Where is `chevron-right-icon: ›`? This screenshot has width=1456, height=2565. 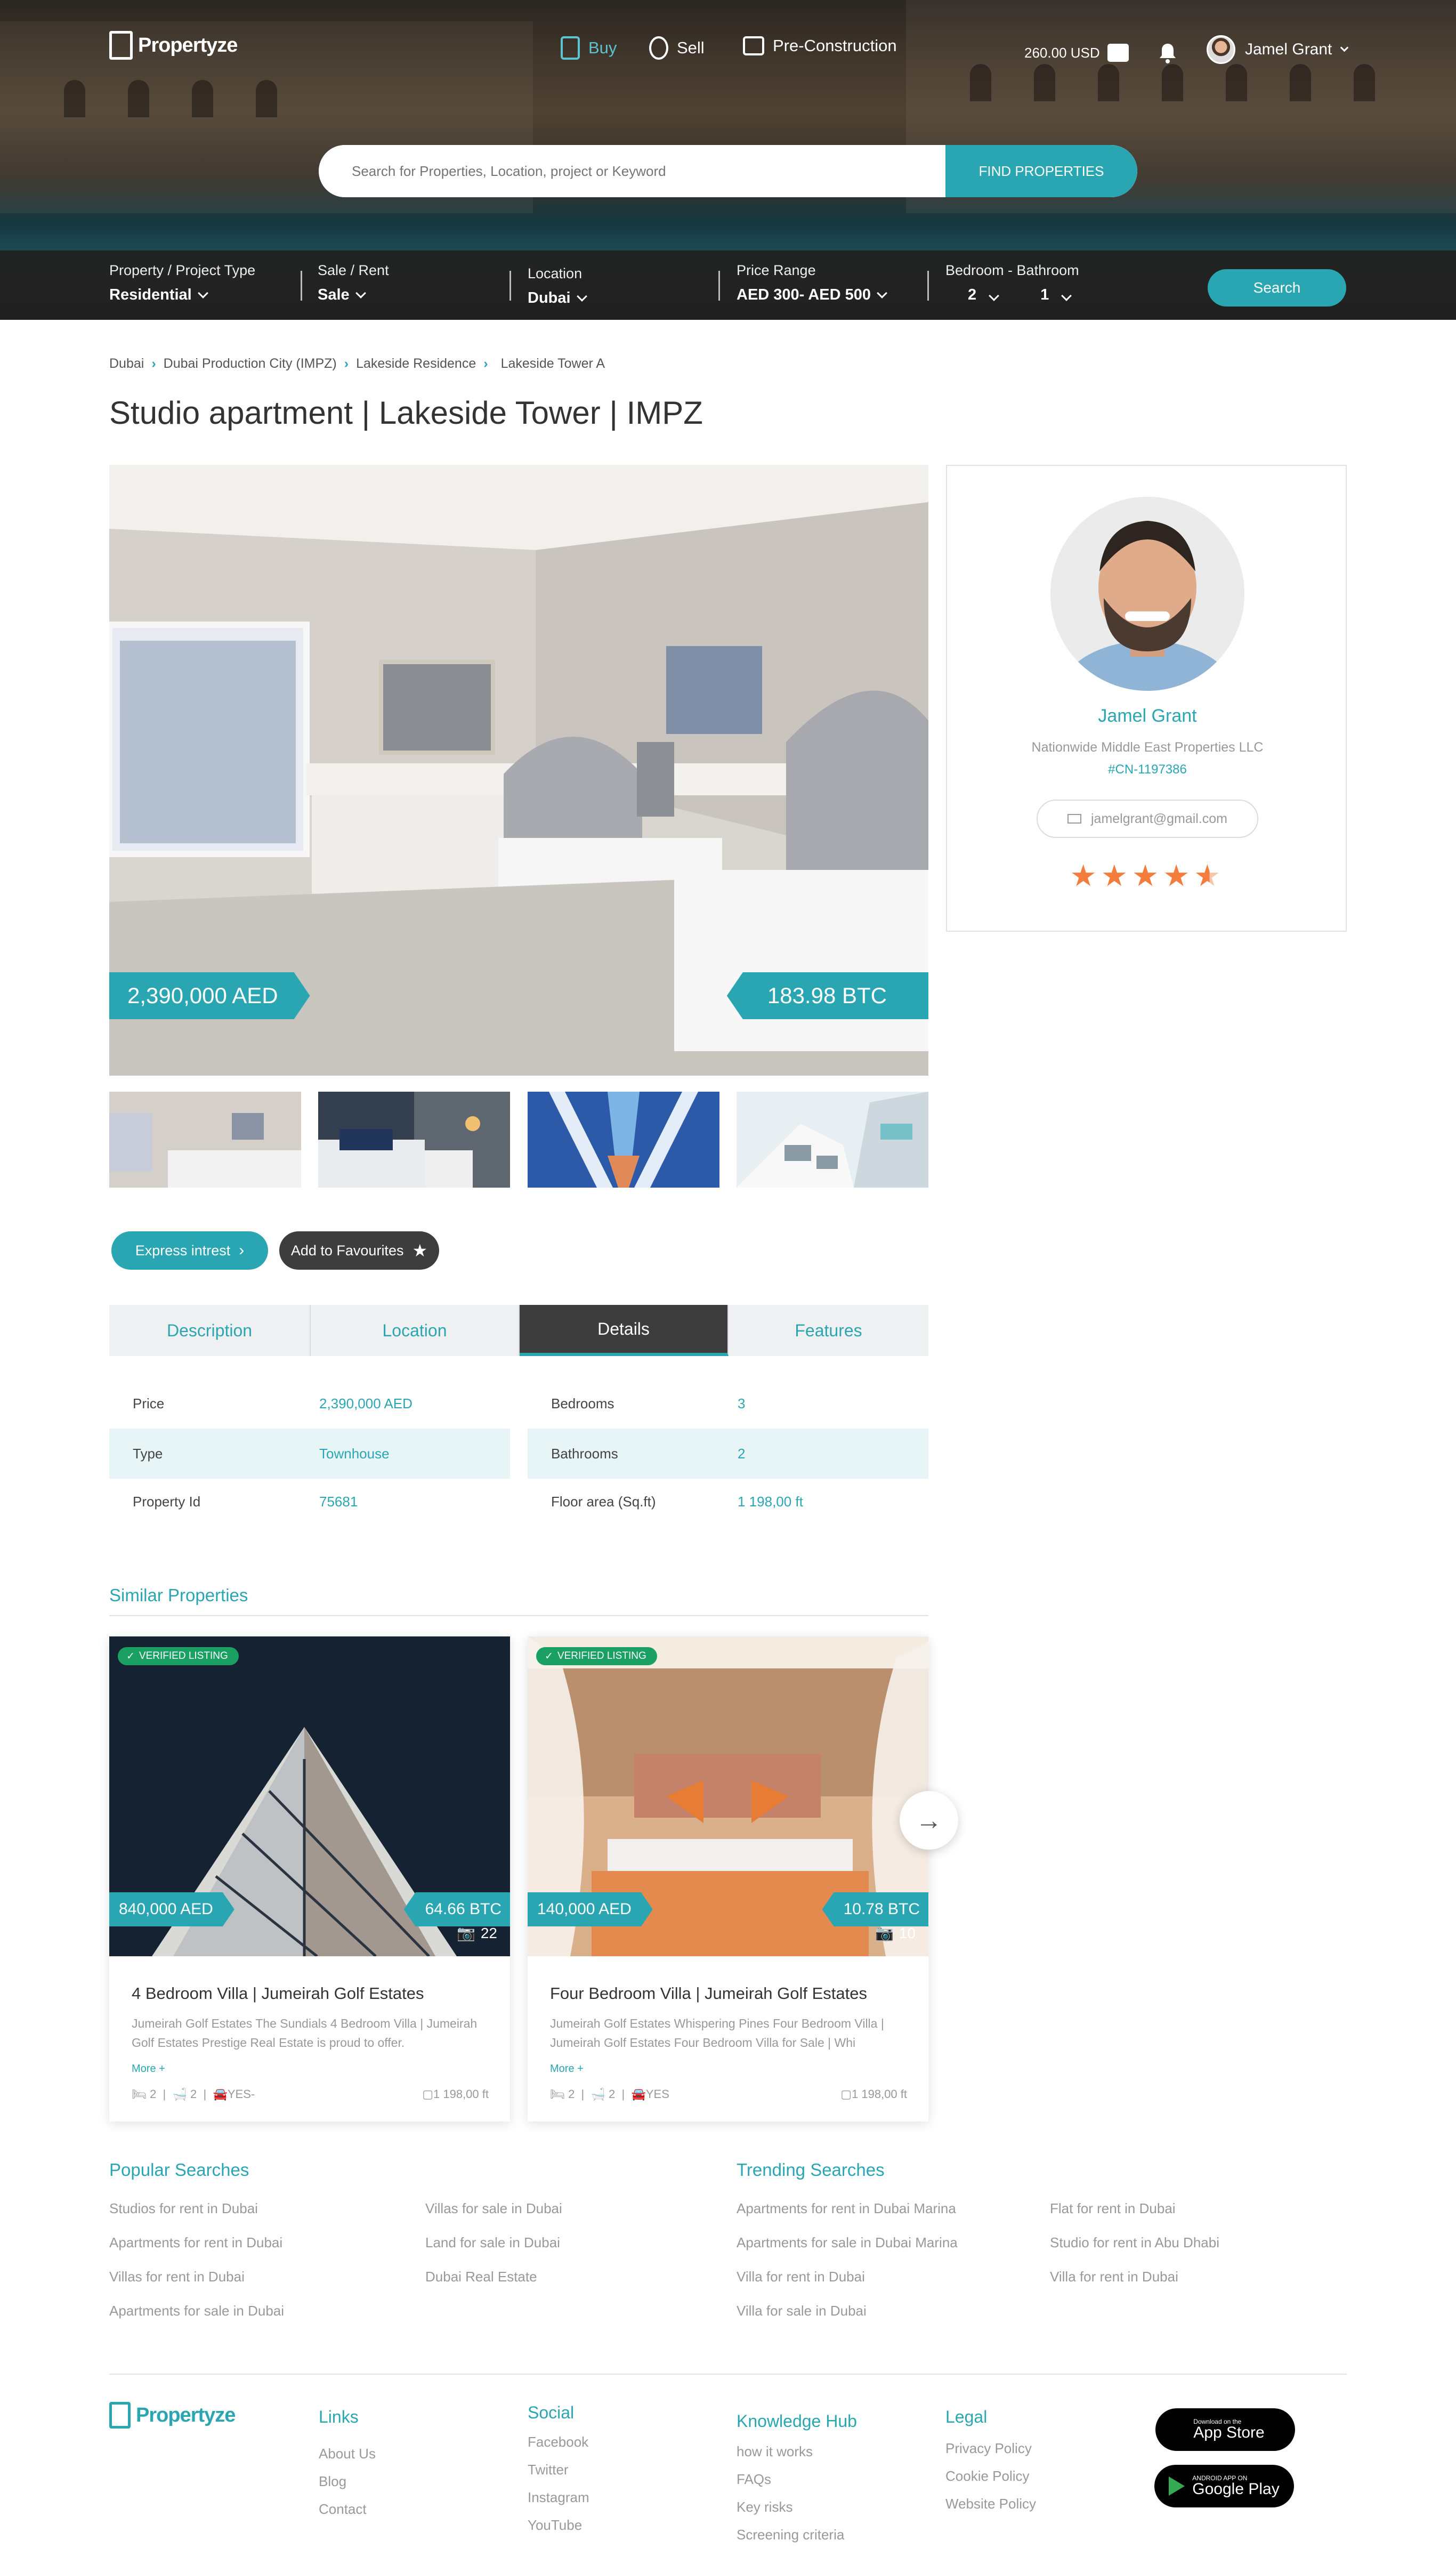
chevron-right-icon: › is located at coordinates (346, 363).